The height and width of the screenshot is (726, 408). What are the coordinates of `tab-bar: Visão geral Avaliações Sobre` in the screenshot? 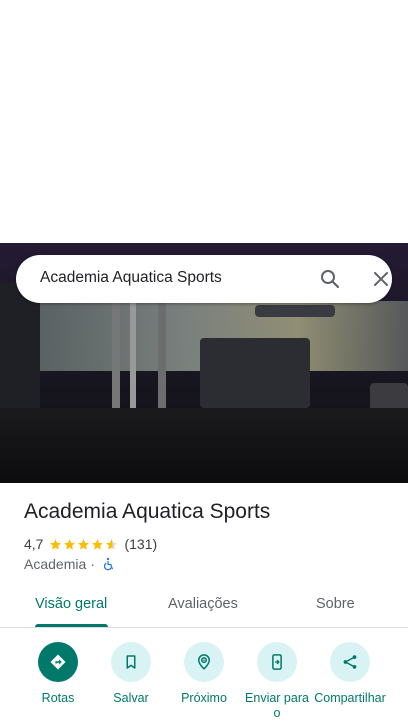 It's located at (204, 606).